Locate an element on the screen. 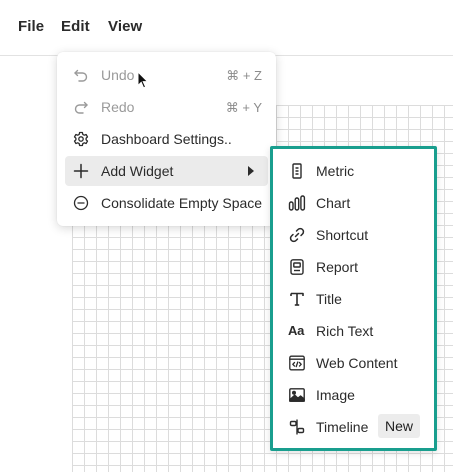  widget-item-title: Title is located at coordinates (353, 299).